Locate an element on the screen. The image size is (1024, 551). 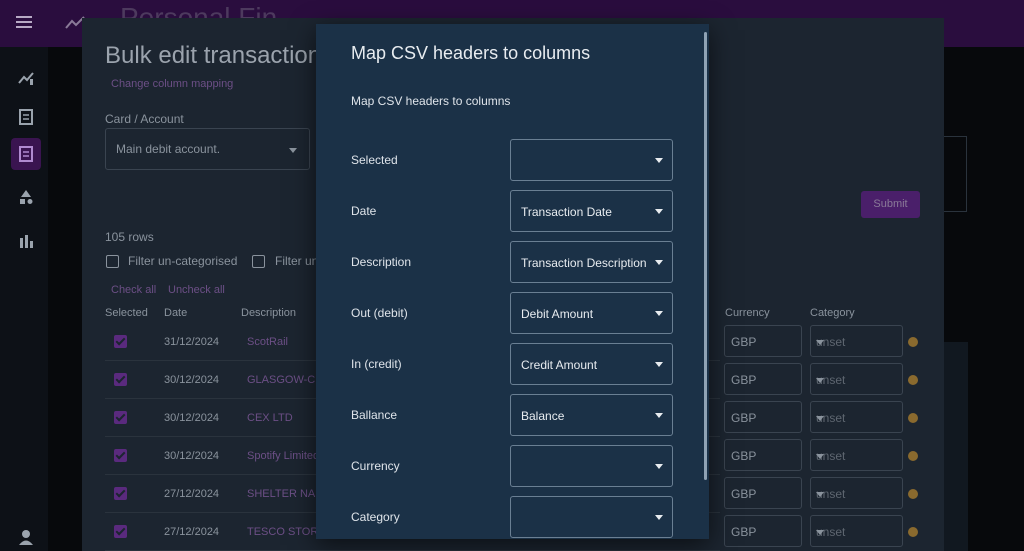
column-header-description: Description is located at coordinates (269, 313).